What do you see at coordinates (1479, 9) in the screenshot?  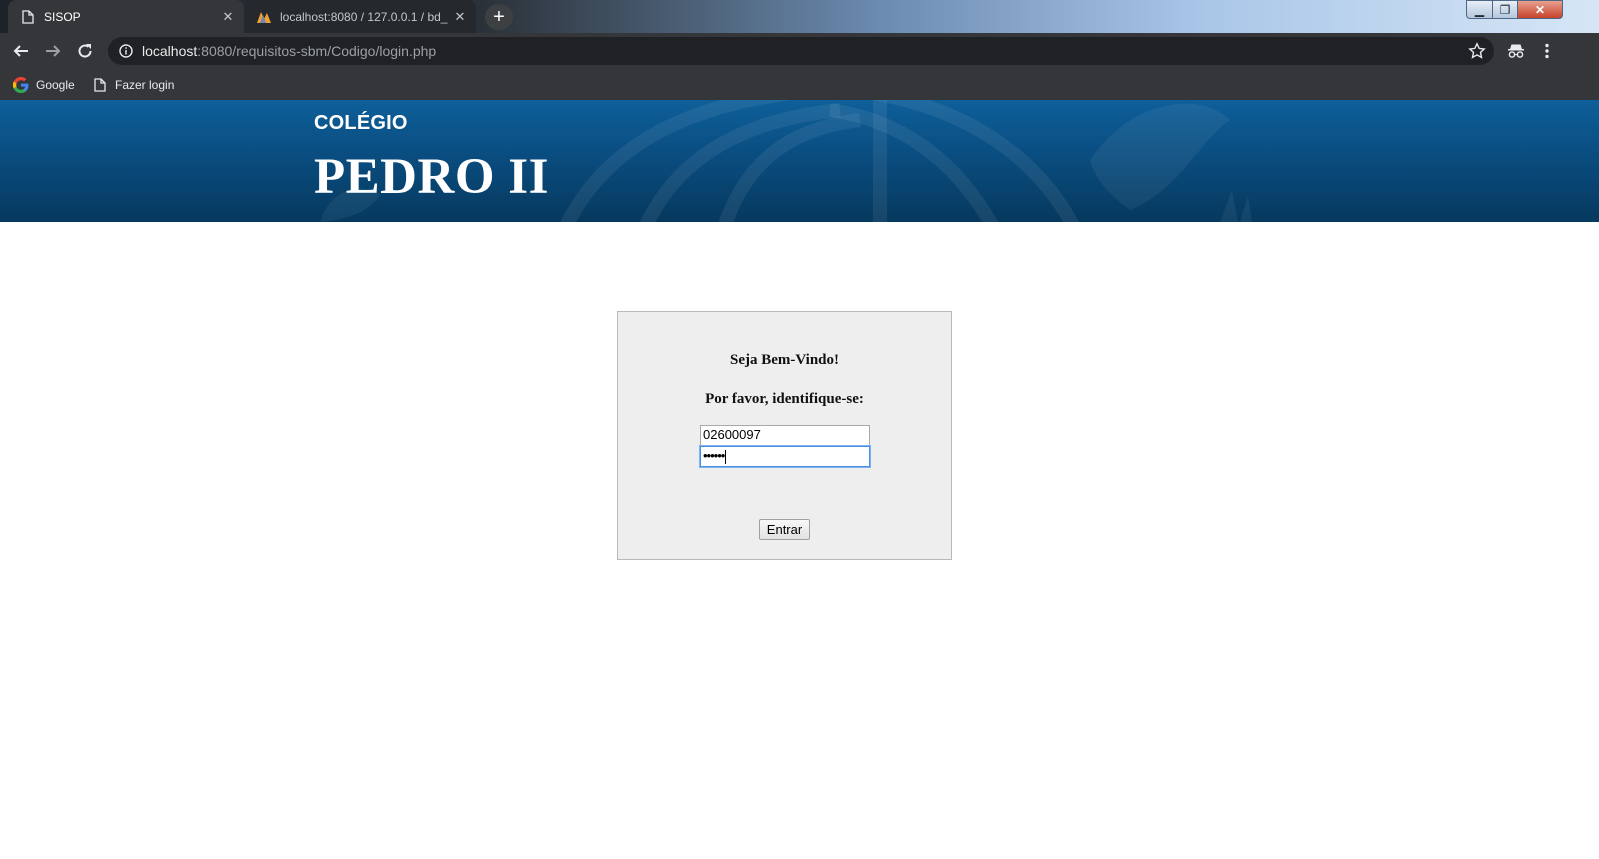 I see `minimize-window-button: ▁` at bounding box center [1479, 9].